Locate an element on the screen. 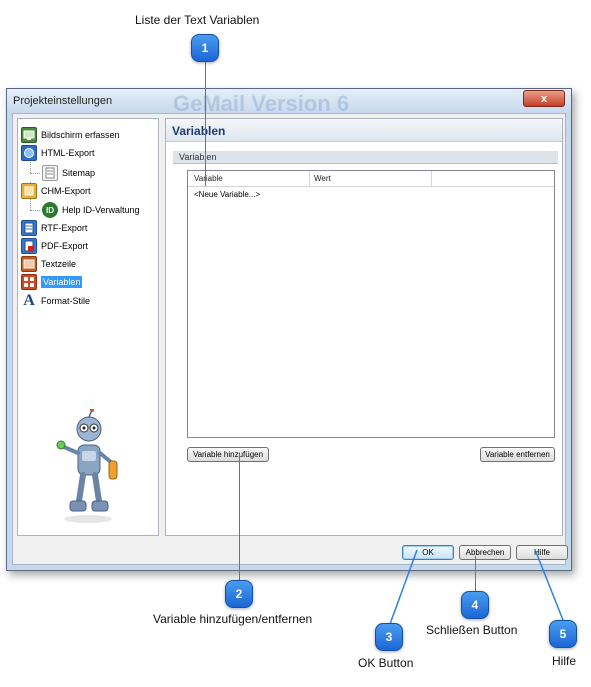 This screenshot has width=591, height=687. add-variable-button: Variable hinzufügen is located at coordinates (228, 454).